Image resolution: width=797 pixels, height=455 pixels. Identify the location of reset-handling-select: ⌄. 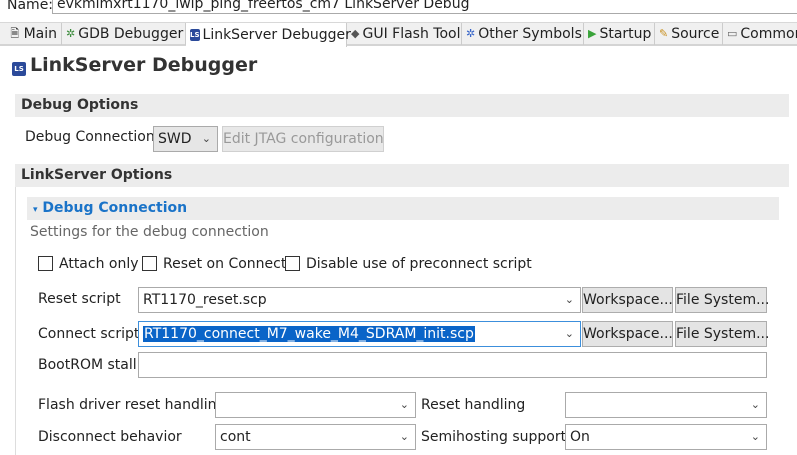
(666, 405).